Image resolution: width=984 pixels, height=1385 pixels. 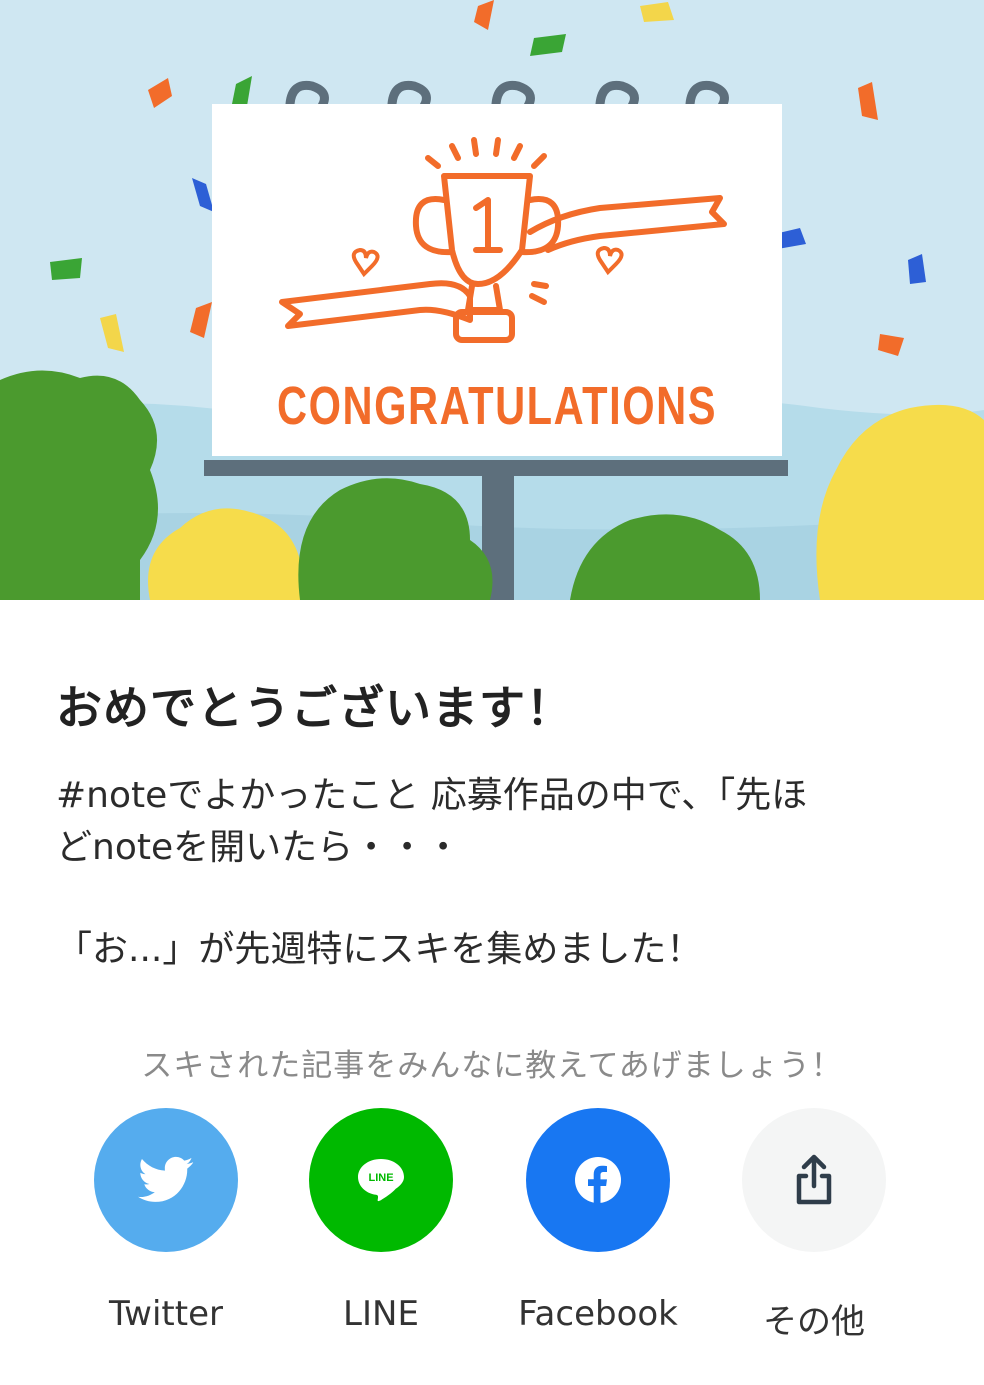 What do you see at coordinates (496, 899) in the screenshot?
I see `message-spacer` at bounding box center [496, 899].